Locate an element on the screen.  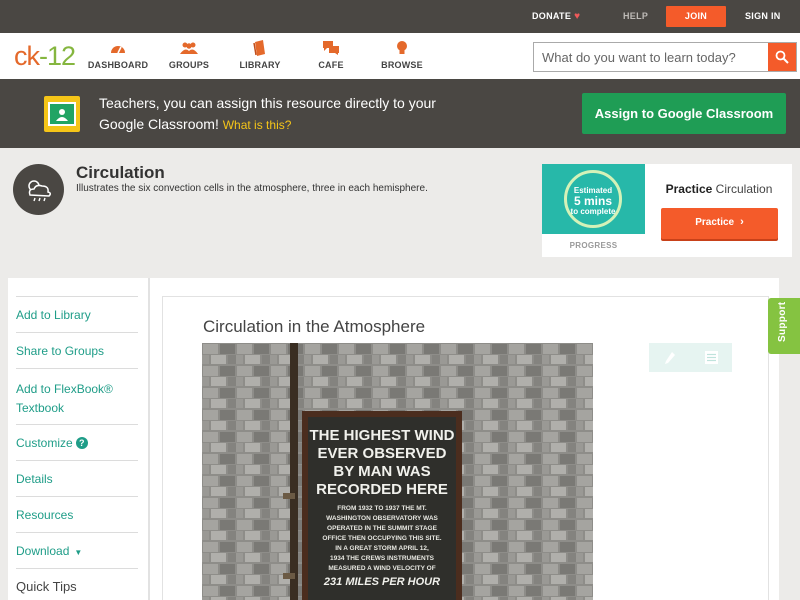
sidebar-add-to-flexbook: Add to FlexBook® Textbook is located at coordinates (77, 396).